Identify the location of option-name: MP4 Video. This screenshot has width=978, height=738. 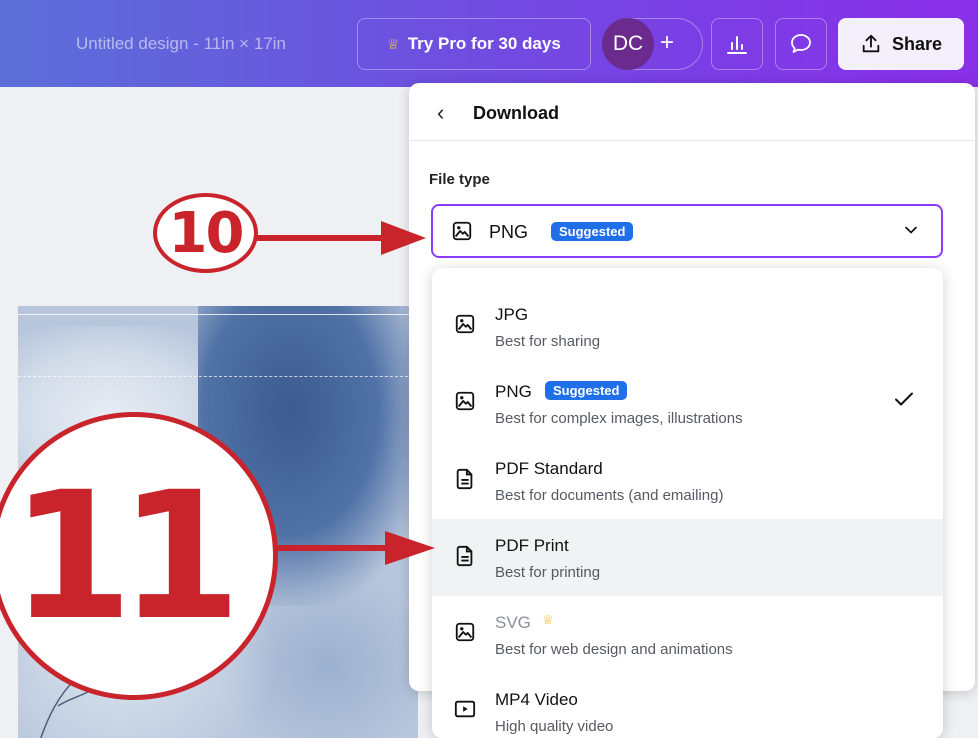
(536, 699).